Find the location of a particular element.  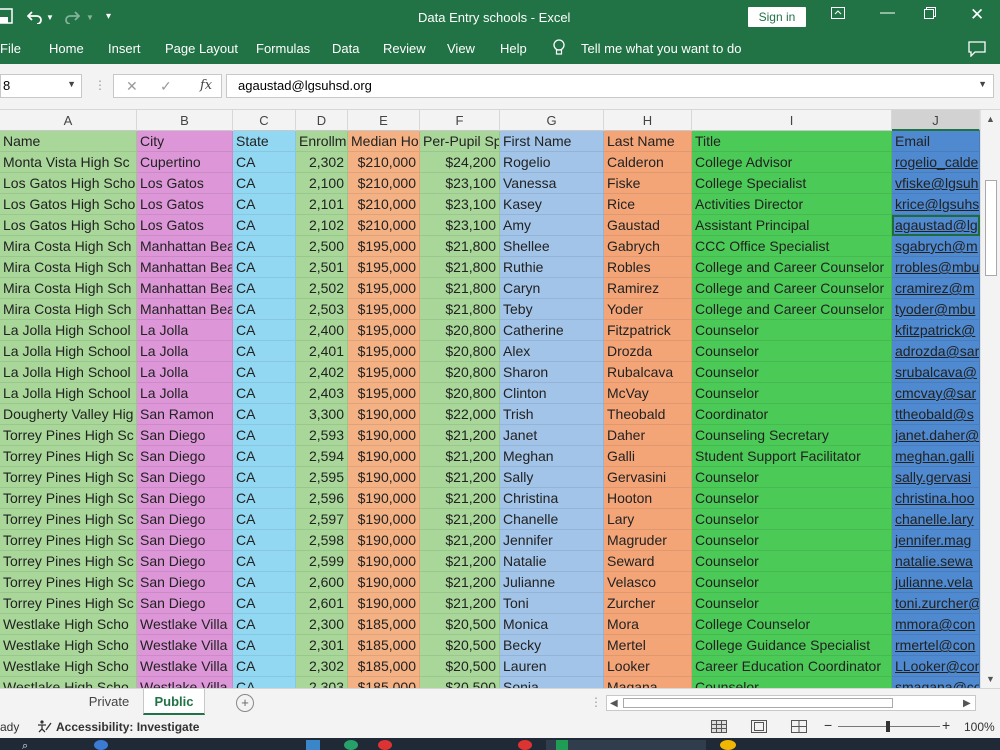

table-cell: $195,000 is located at coordinates (384, 246).